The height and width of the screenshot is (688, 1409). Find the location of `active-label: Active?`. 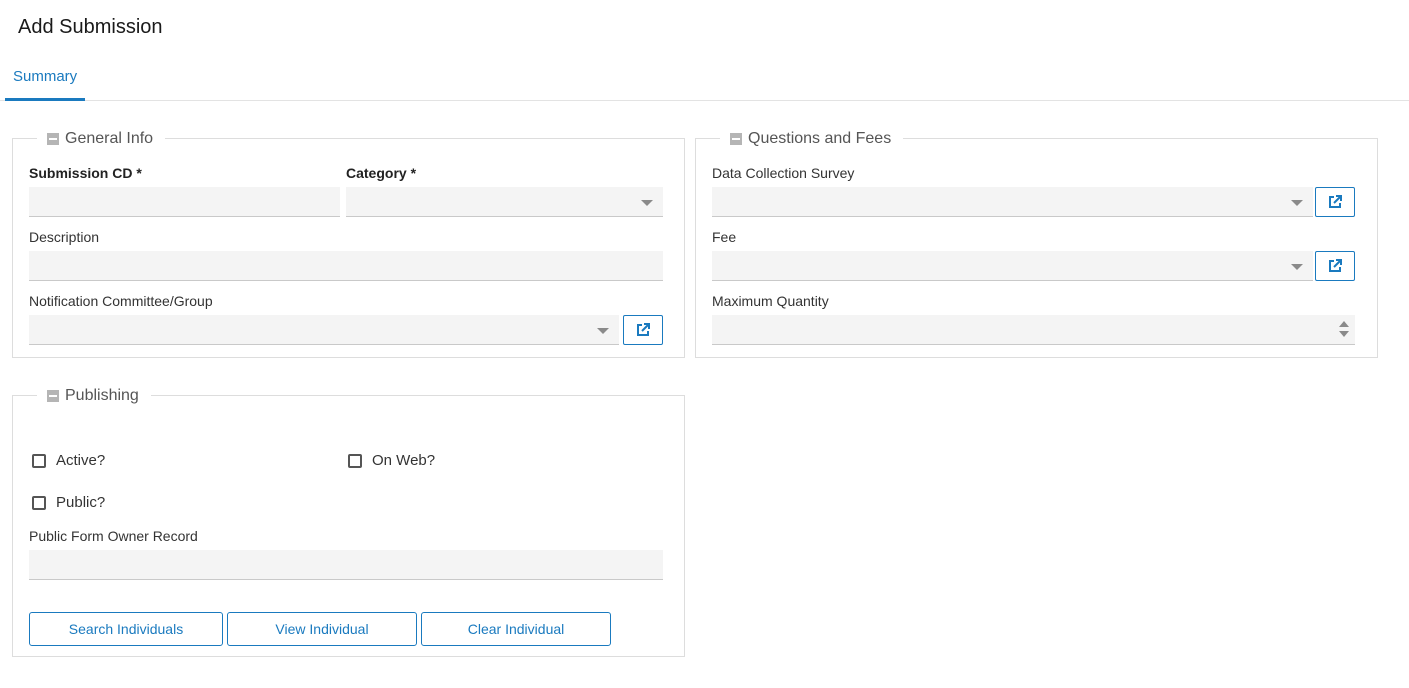

active-label: Active? is located at coordinates (81, 460).